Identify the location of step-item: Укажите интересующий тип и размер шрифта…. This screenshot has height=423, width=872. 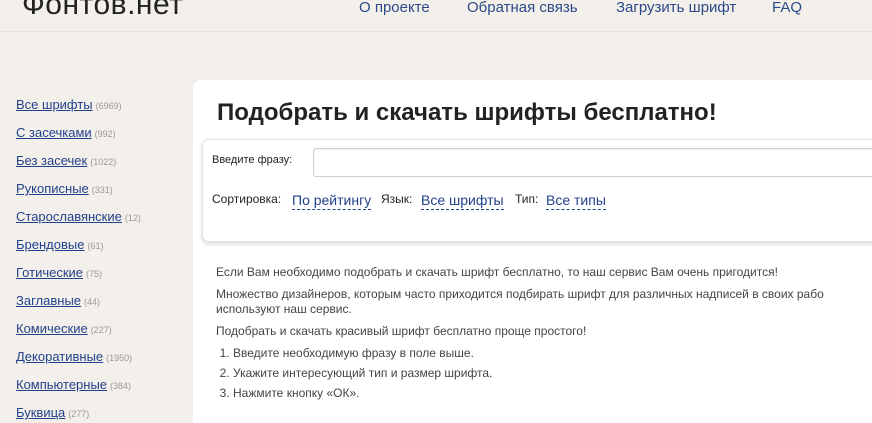
(552, 373).